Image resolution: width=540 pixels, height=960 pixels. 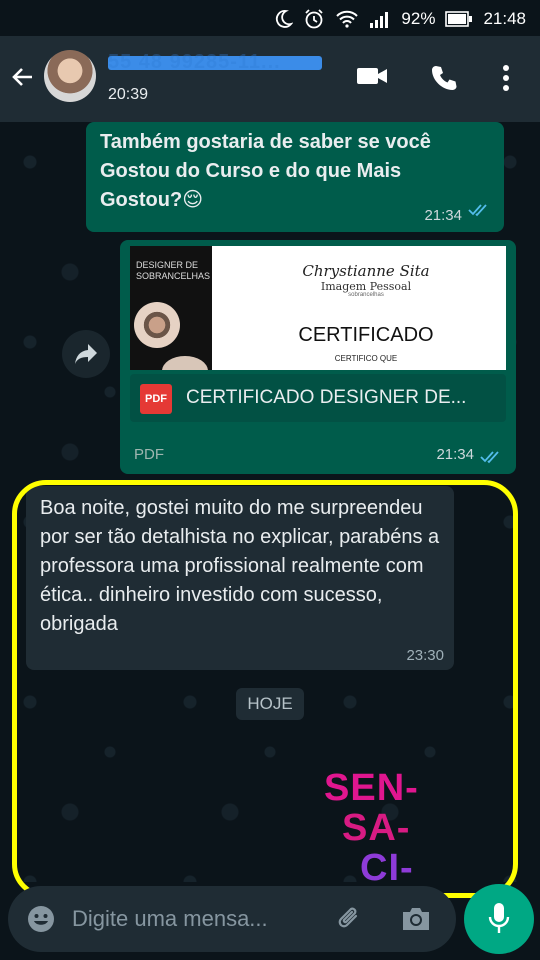 What do you see at coordinates (173, 270) in the screenshot?
I see `preview-sidebar-label: DESIGNER DE SOBRANCELHAS` at bounding box center [173, 270].